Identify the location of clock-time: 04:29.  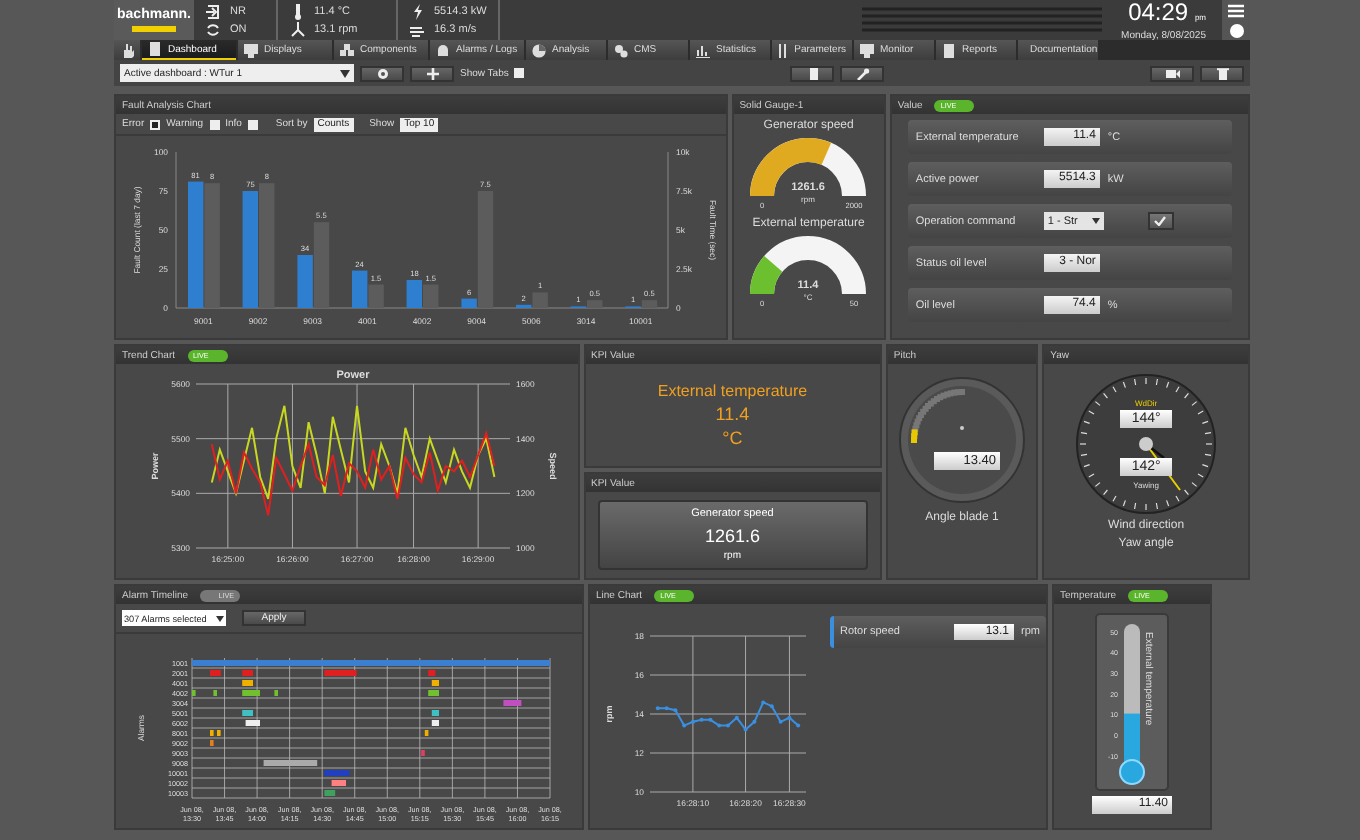
(1158, 12).